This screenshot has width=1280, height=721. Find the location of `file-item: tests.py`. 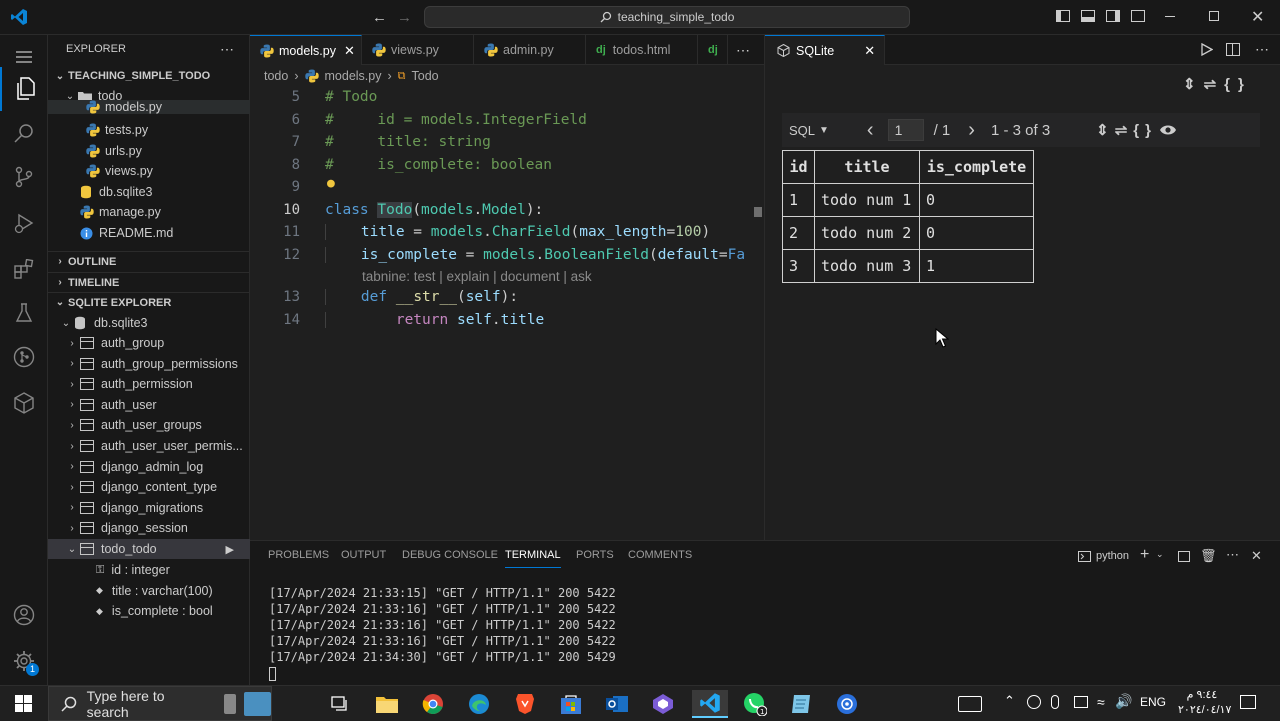

file-item: tests.py is located at coordinates (149, 130).